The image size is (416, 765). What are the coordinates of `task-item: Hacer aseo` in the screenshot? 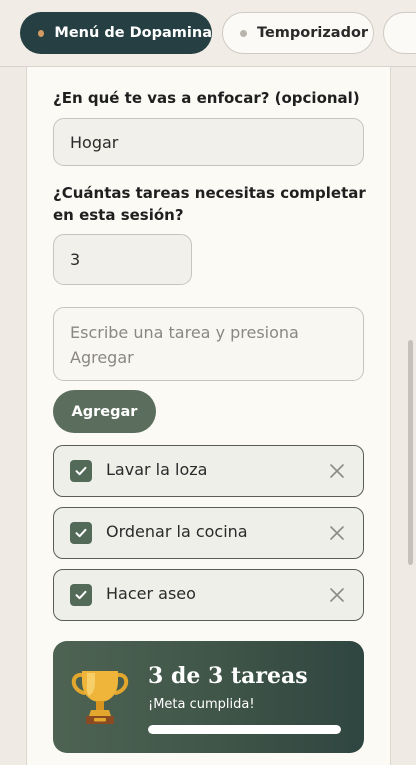 It's located at (208, 595).